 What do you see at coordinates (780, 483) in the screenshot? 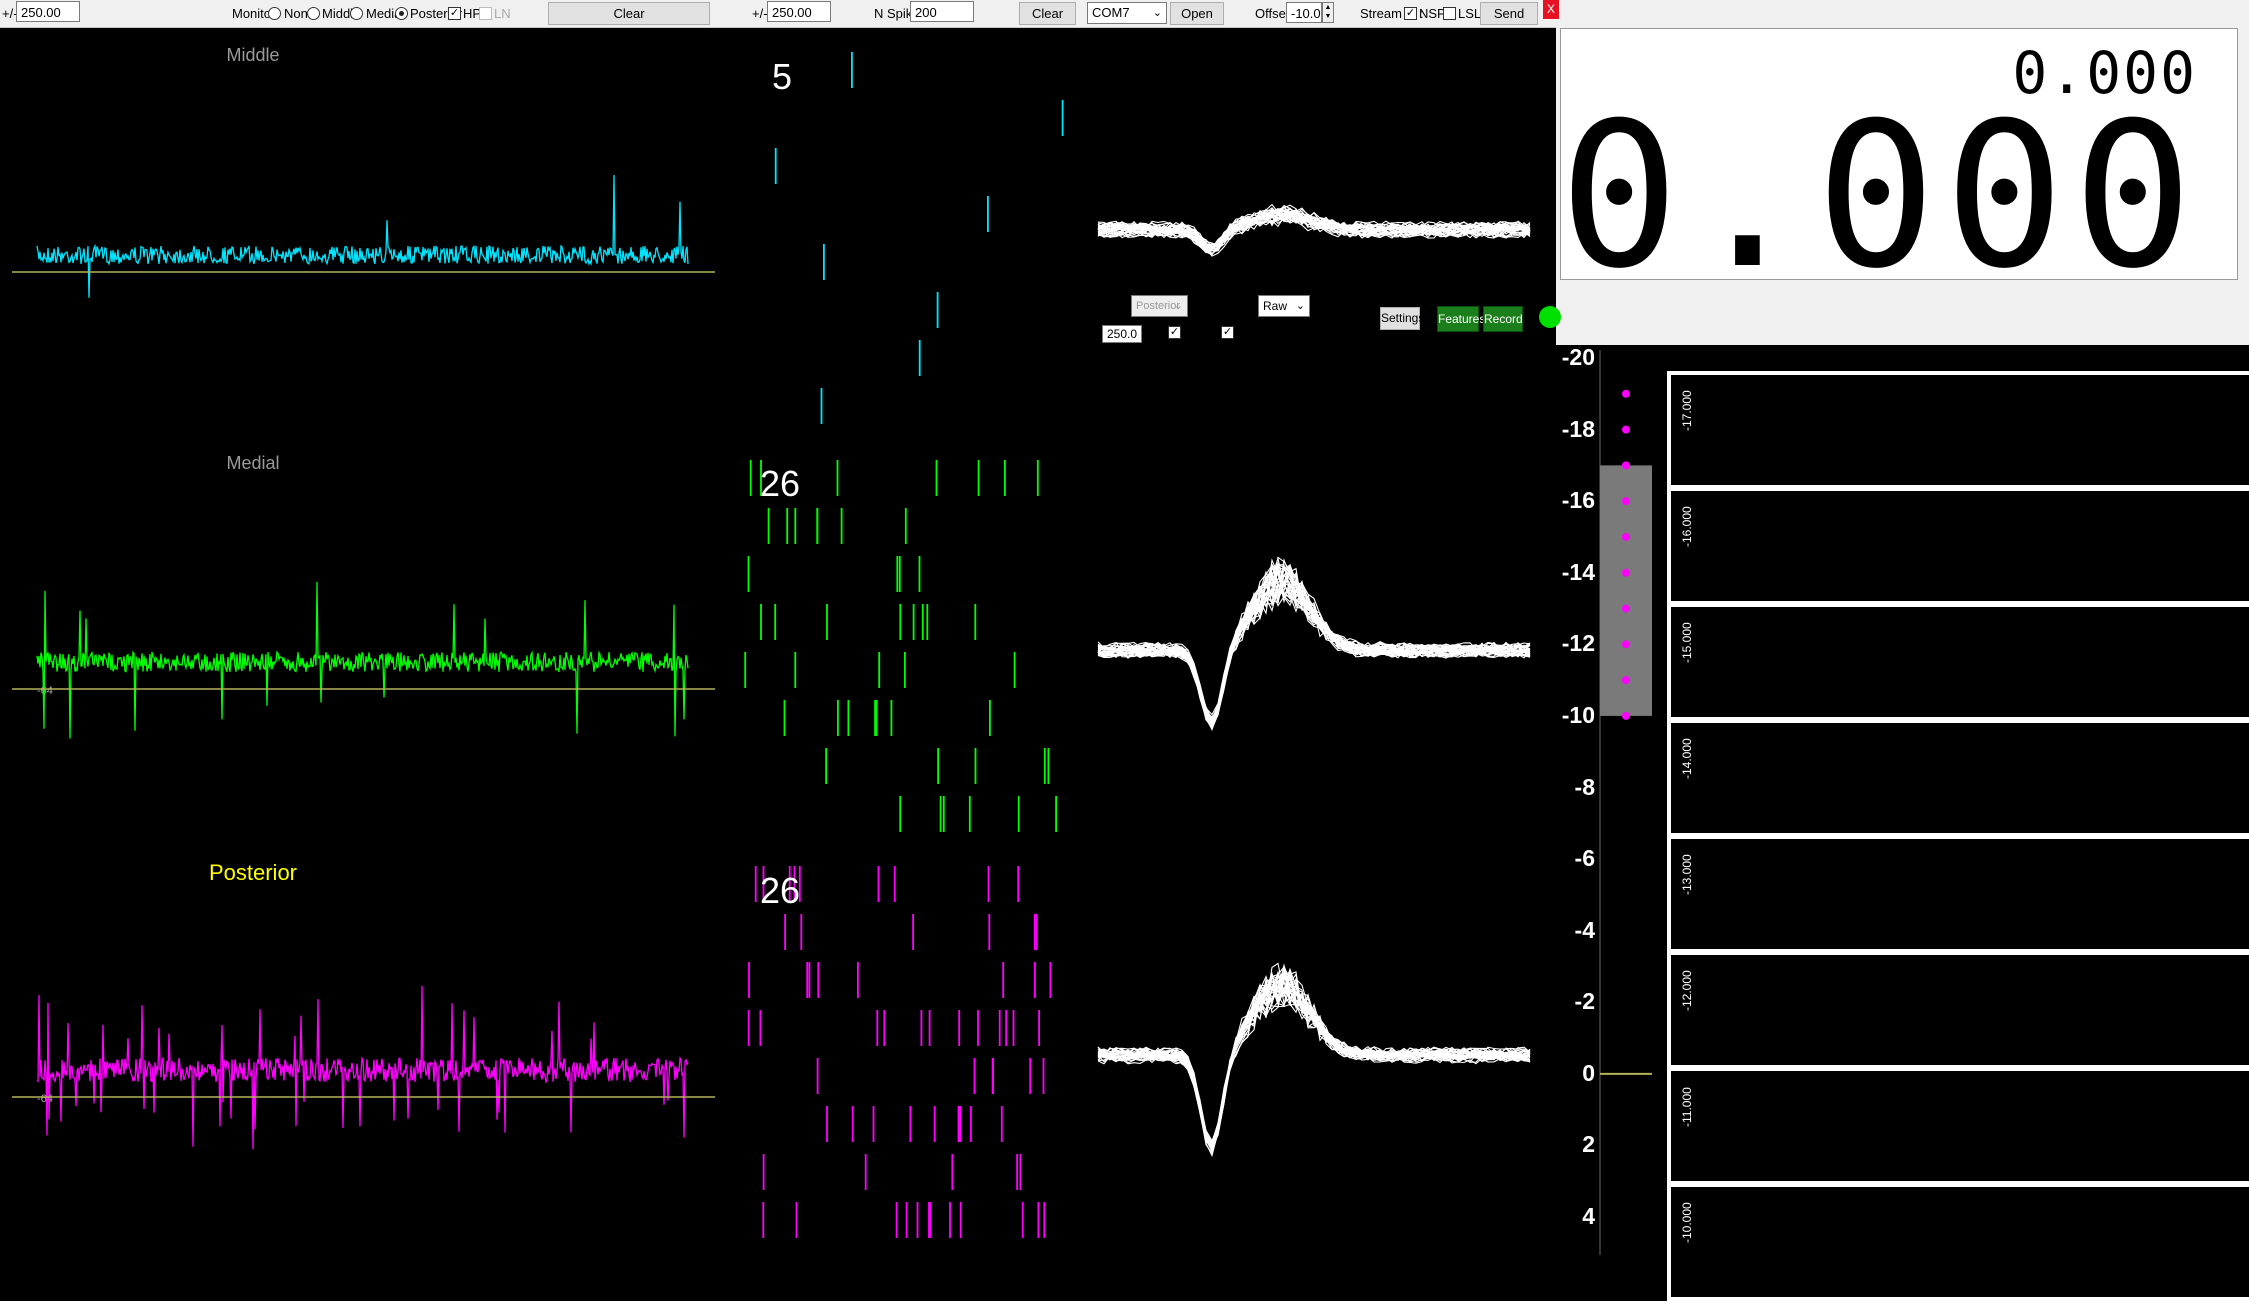
I see `spike-count-medial: 26` at bounding box center [780, 483].